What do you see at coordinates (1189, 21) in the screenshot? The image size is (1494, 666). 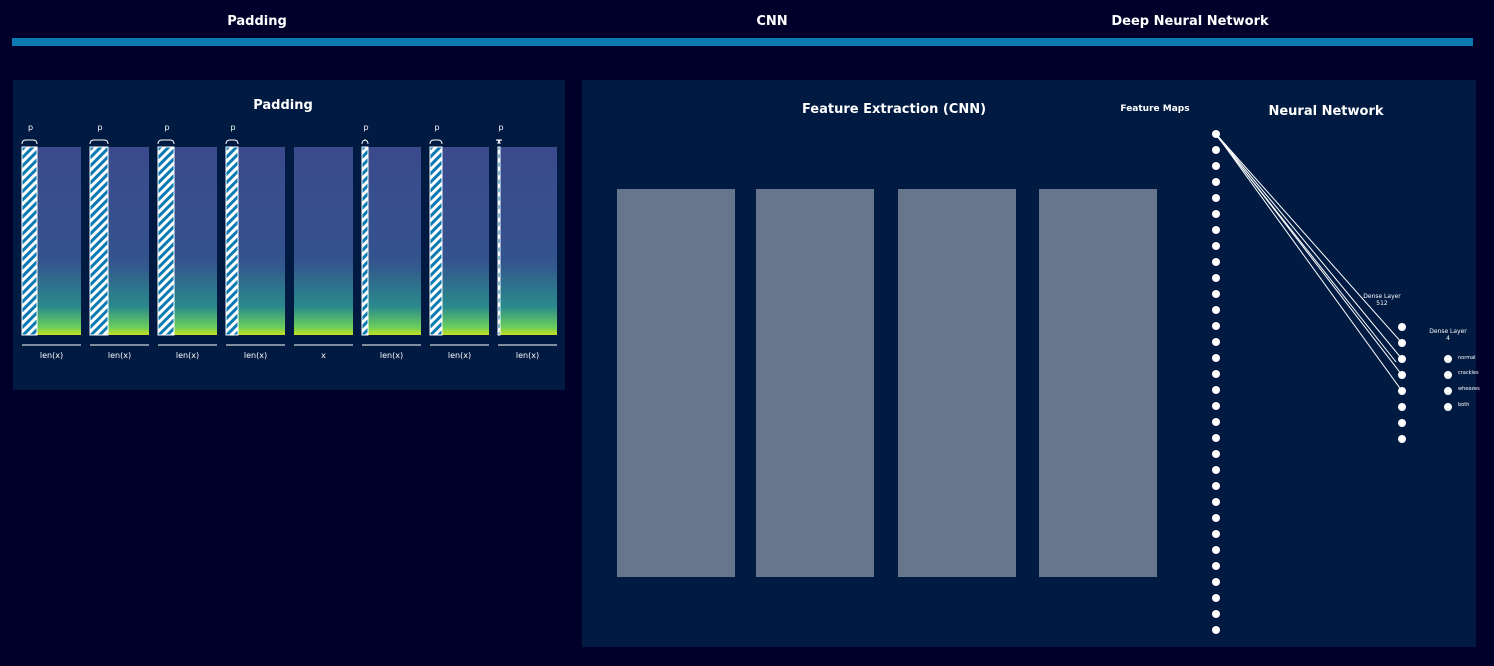 I see `tab-deep-neural-network: Deep Neural Network` at bounding box center [1189, 21].